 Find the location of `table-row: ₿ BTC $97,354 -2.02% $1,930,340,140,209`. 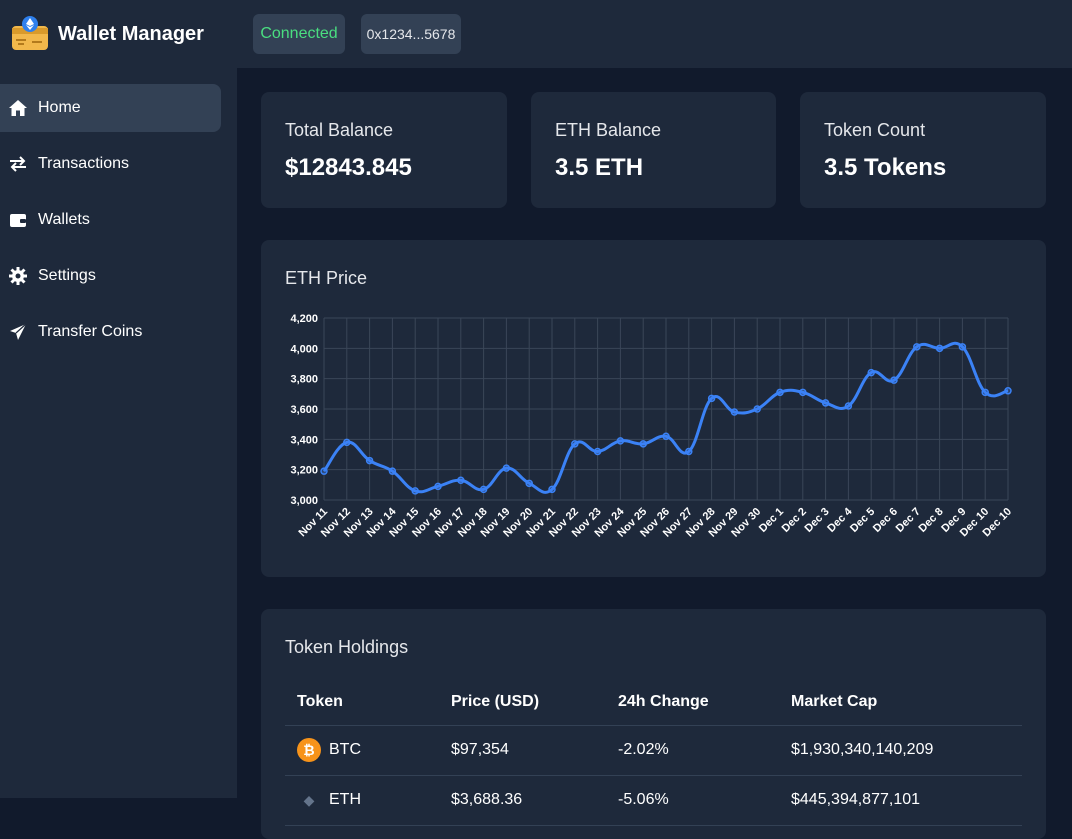

table-row: ₿ BTC $97,354 -2.02% $1,930,340,140,209 is located at coordinates (653, 750).